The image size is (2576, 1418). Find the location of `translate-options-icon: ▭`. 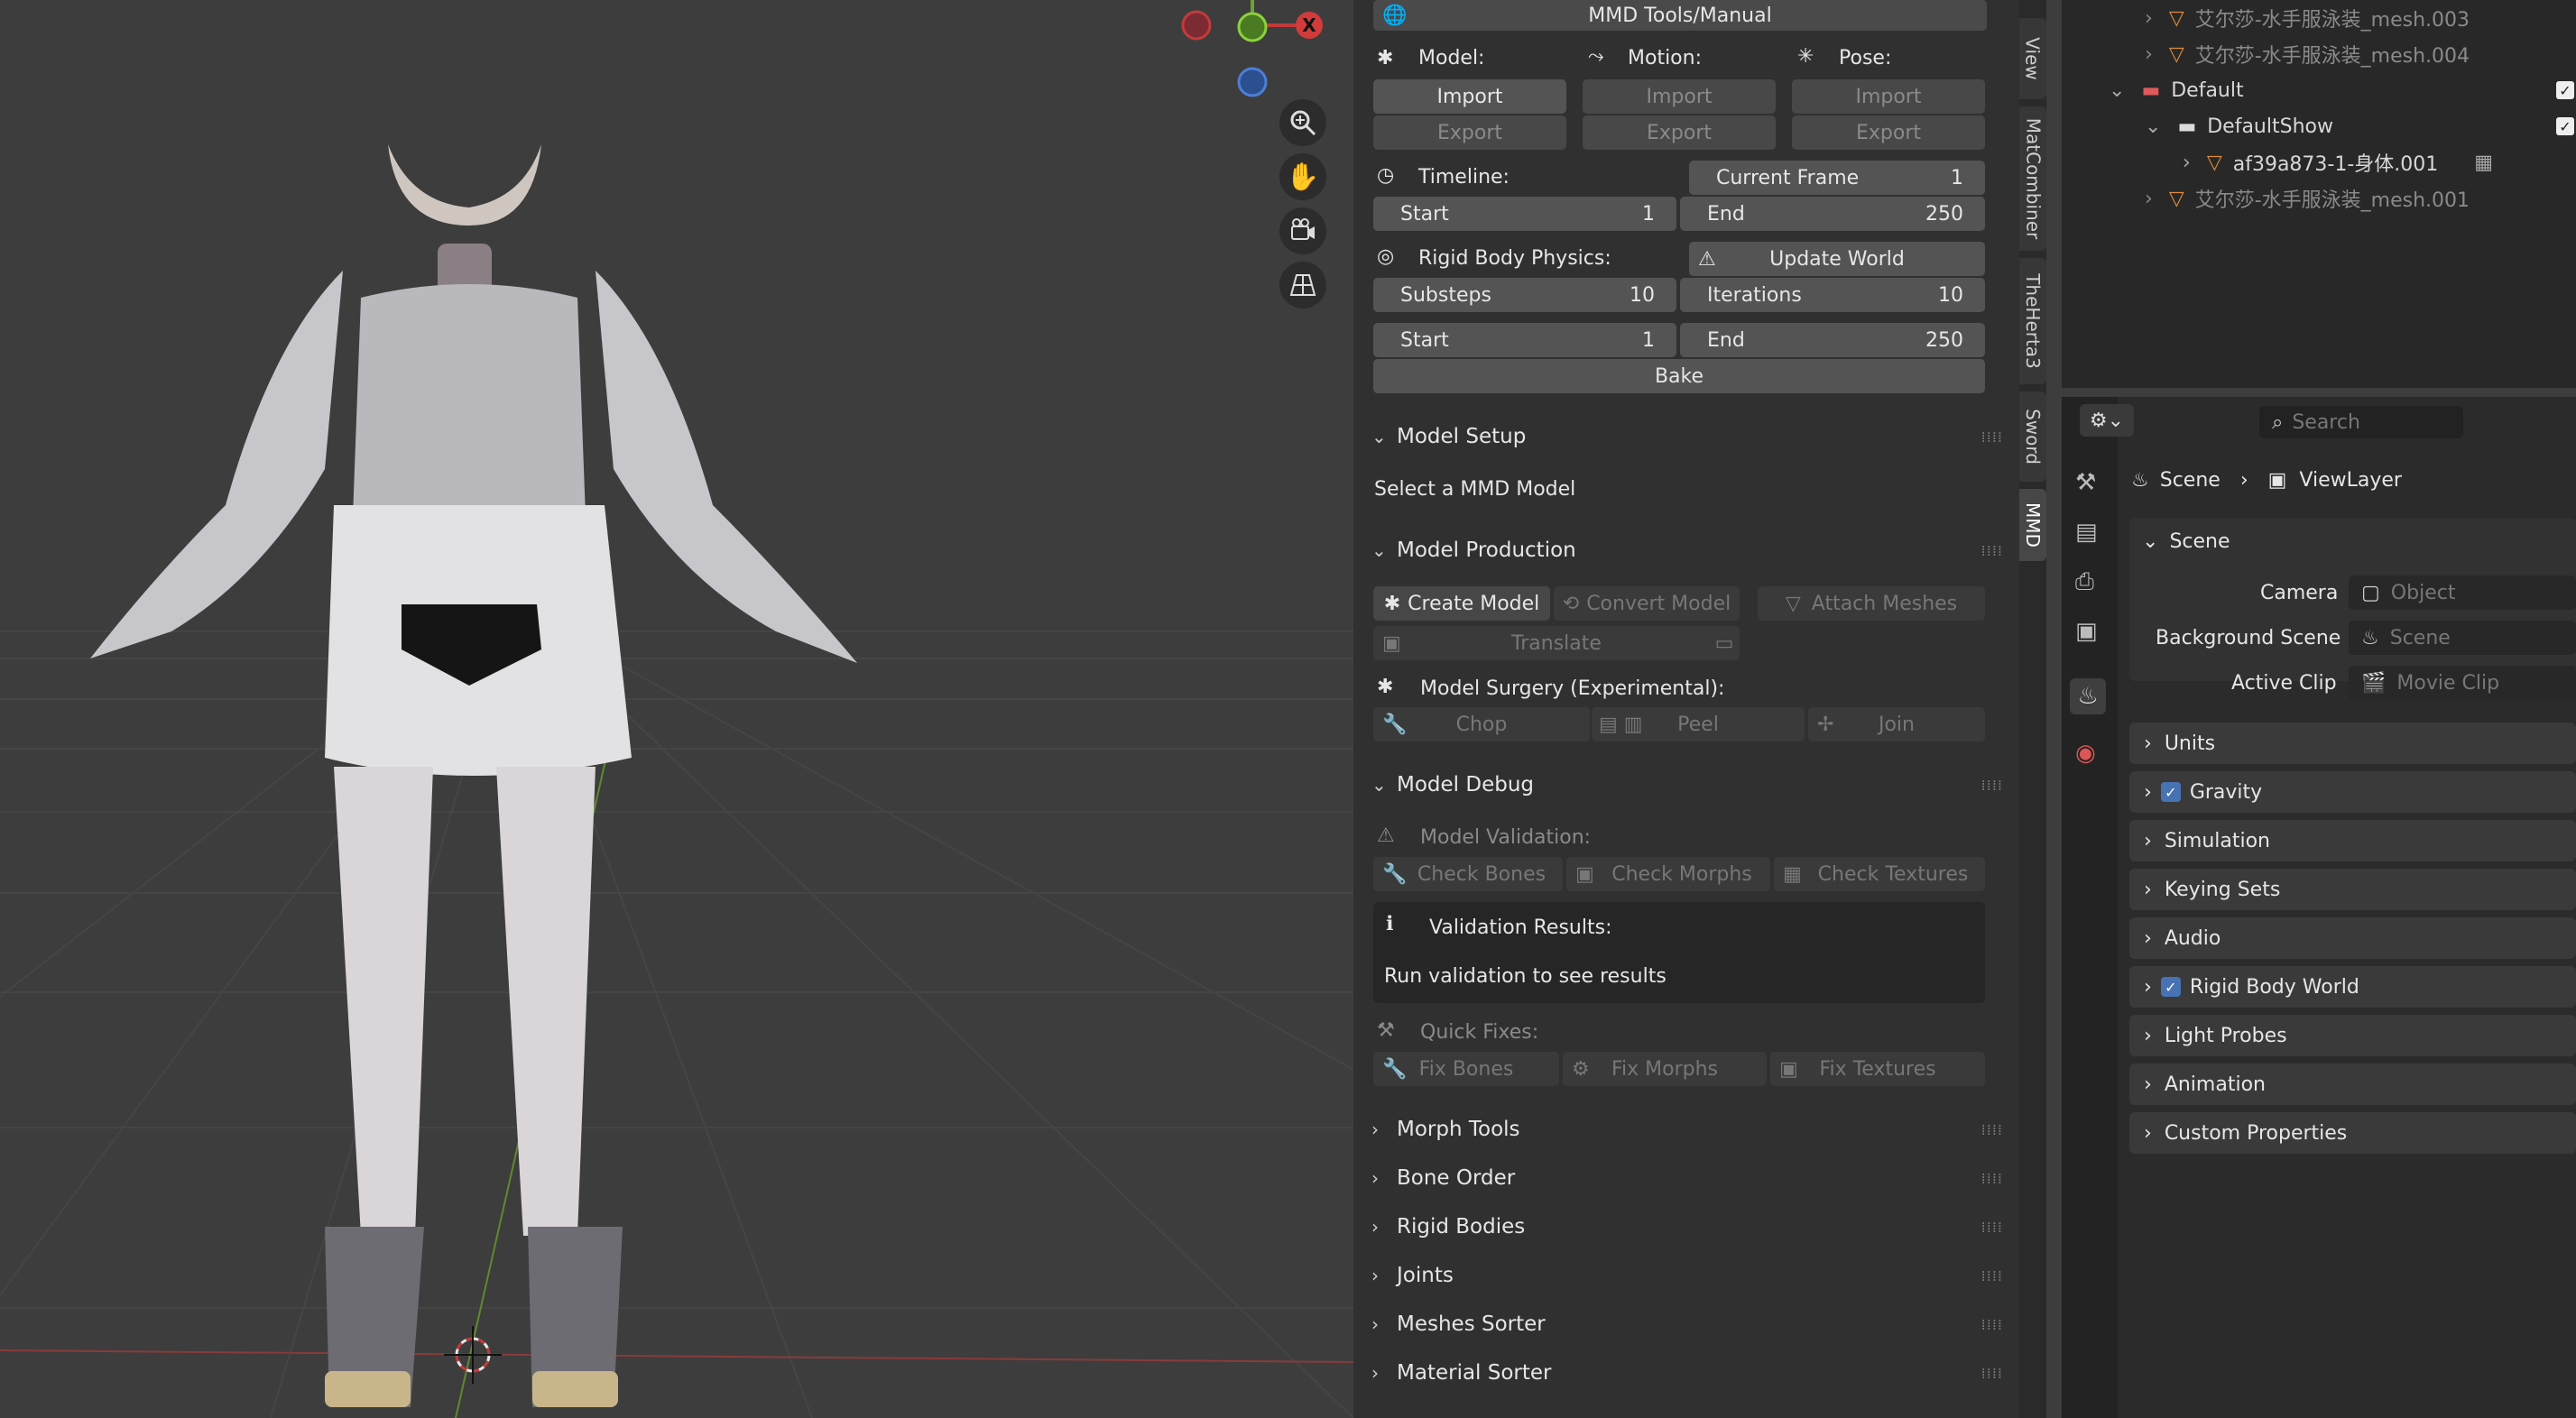

translate-options-icon: ▭ is located at coordinates (1724, 643).